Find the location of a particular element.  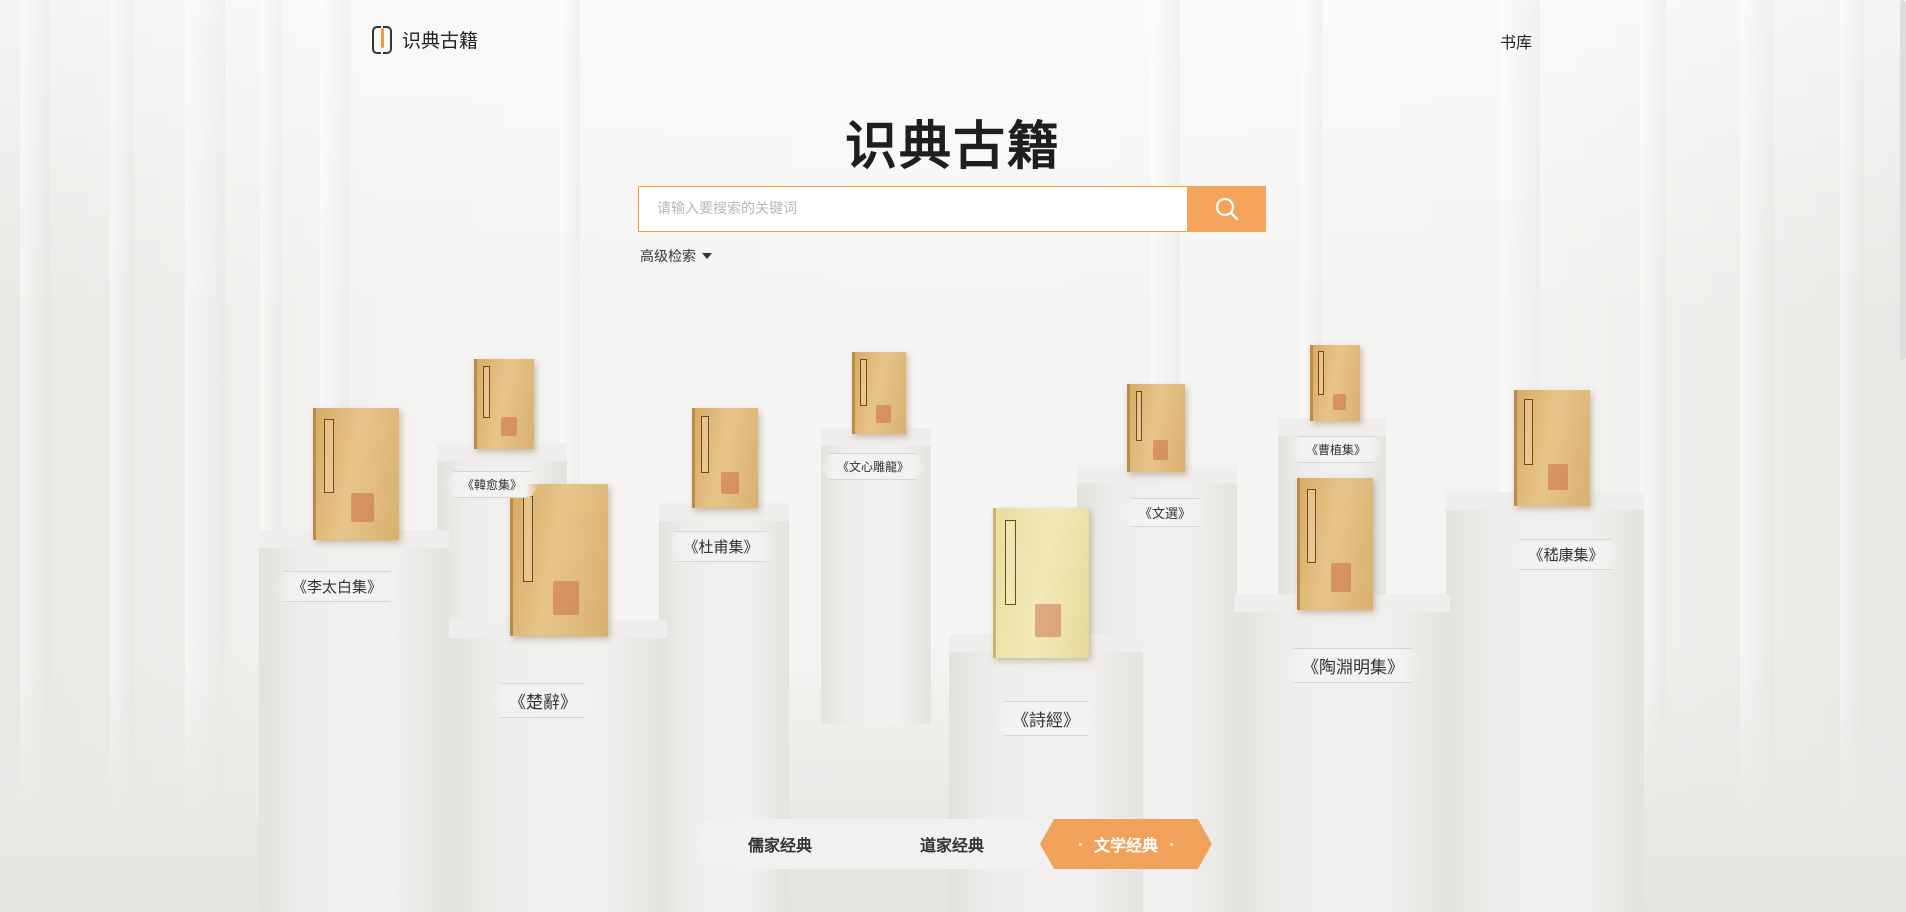

tab-taoist-classics: 道家经典 is located at coordinates (952, 844).